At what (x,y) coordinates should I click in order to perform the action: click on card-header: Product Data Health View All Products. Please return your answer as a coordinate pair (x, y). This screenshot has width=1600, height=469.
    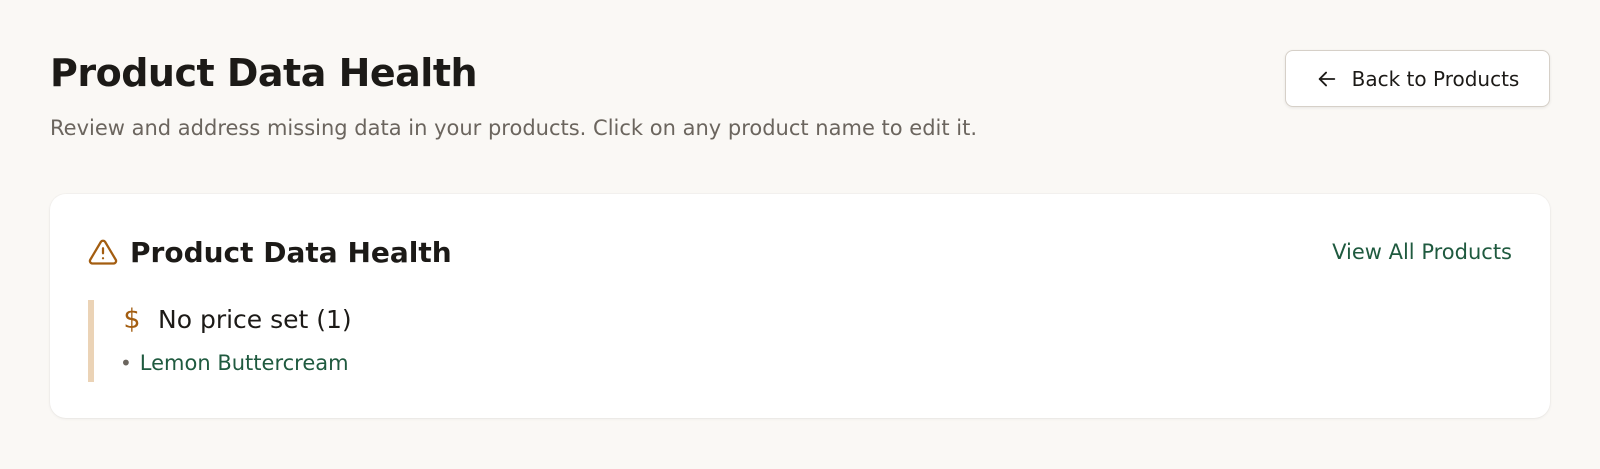
    Looking at the image, I should click on (800, 252).